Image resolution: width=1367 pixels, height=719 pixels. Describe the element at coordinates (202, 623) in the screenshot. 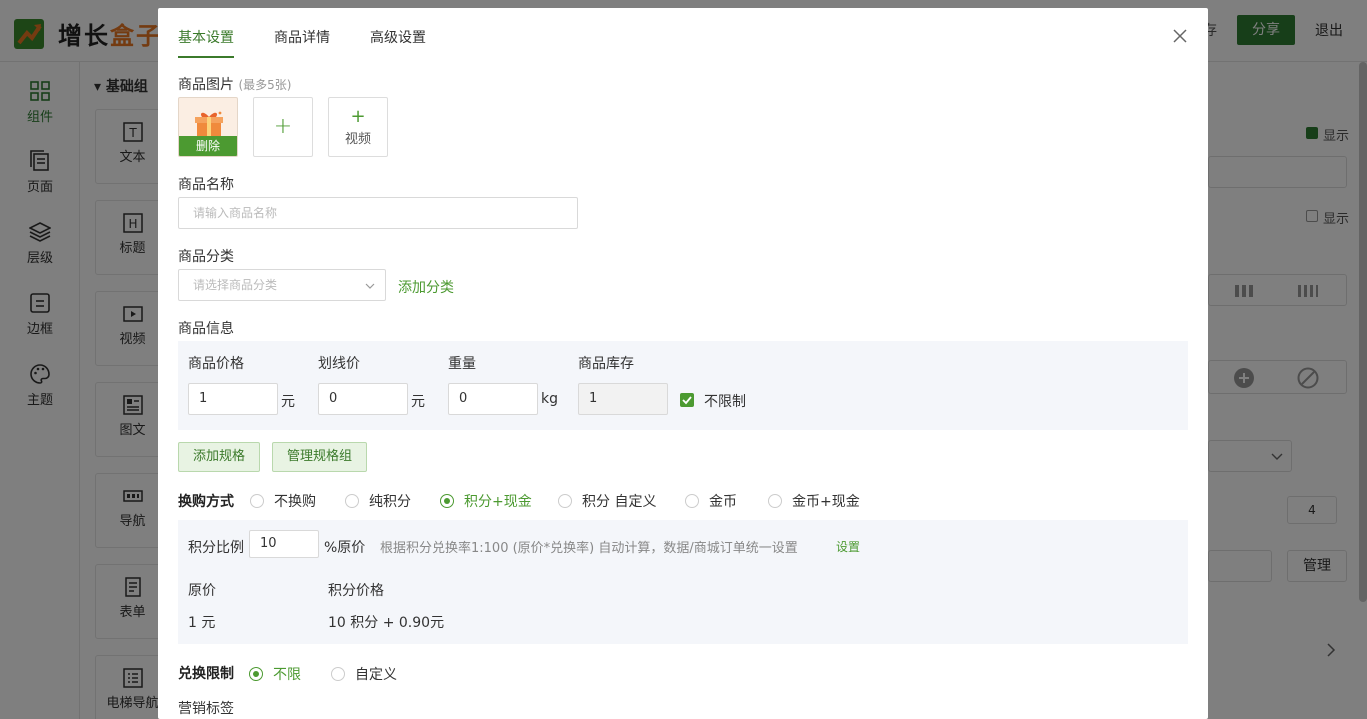

I see `original-price-value: 1 元` at that location.